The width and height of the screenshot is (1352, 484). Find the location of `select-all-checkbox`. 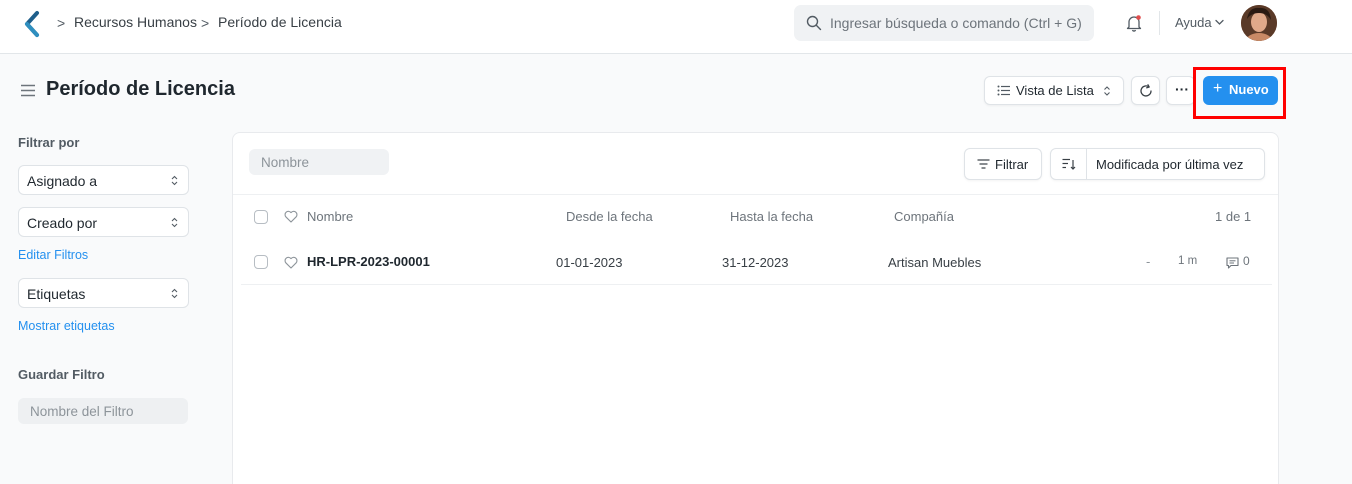

select-all-checkbox is located at coordinates (261, 217).